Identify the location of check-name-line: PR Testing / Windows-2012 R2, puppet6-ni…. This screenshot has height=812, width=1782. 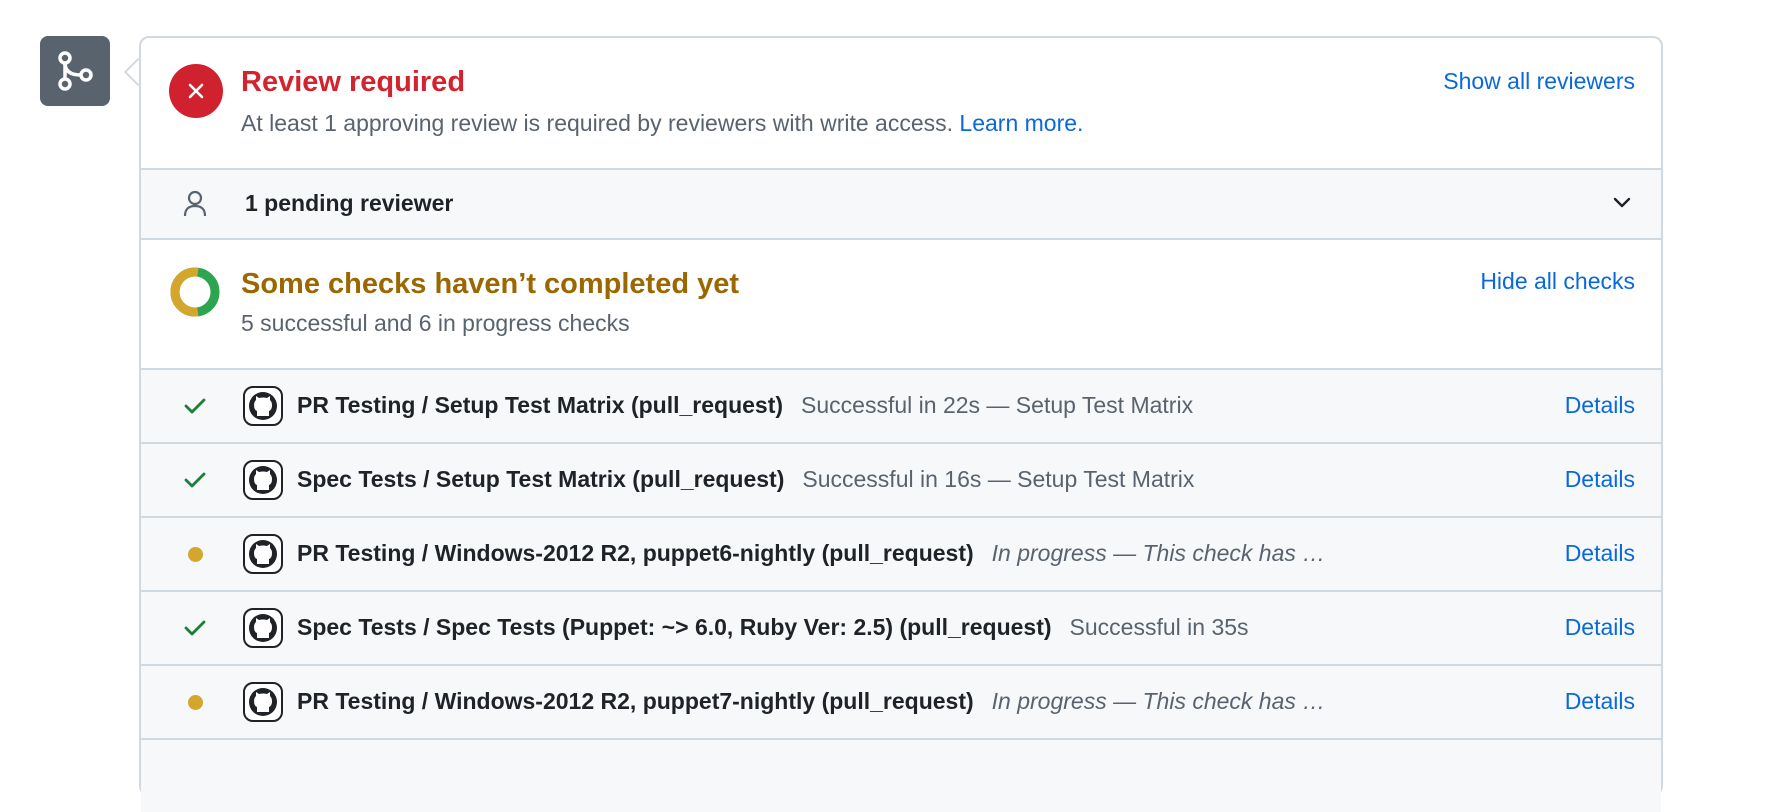
(811, 553).